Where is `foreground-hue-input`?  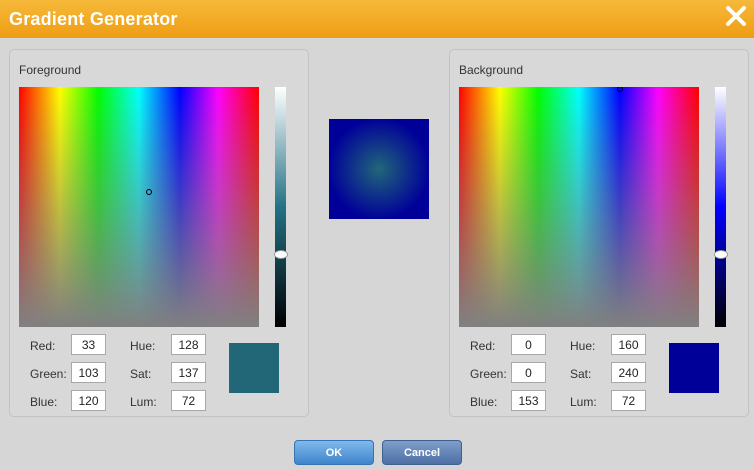
foreground-hue-input is located at coordinates (188, 344).